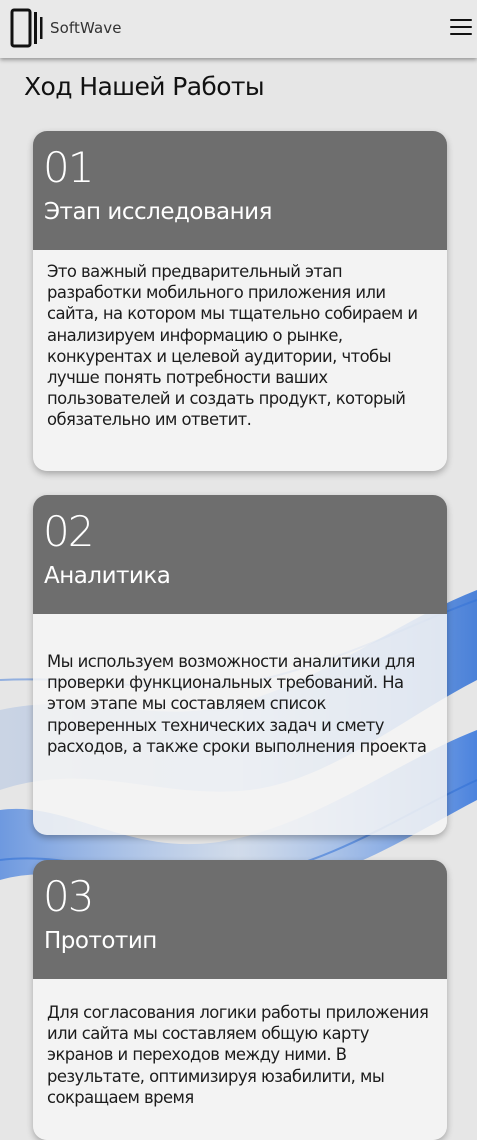 The image size is (477, 1140). What do you see at coordinates (107, 576) in the screenshot?
I see `step-title: Аналитика` at bounding box center [107, 576].